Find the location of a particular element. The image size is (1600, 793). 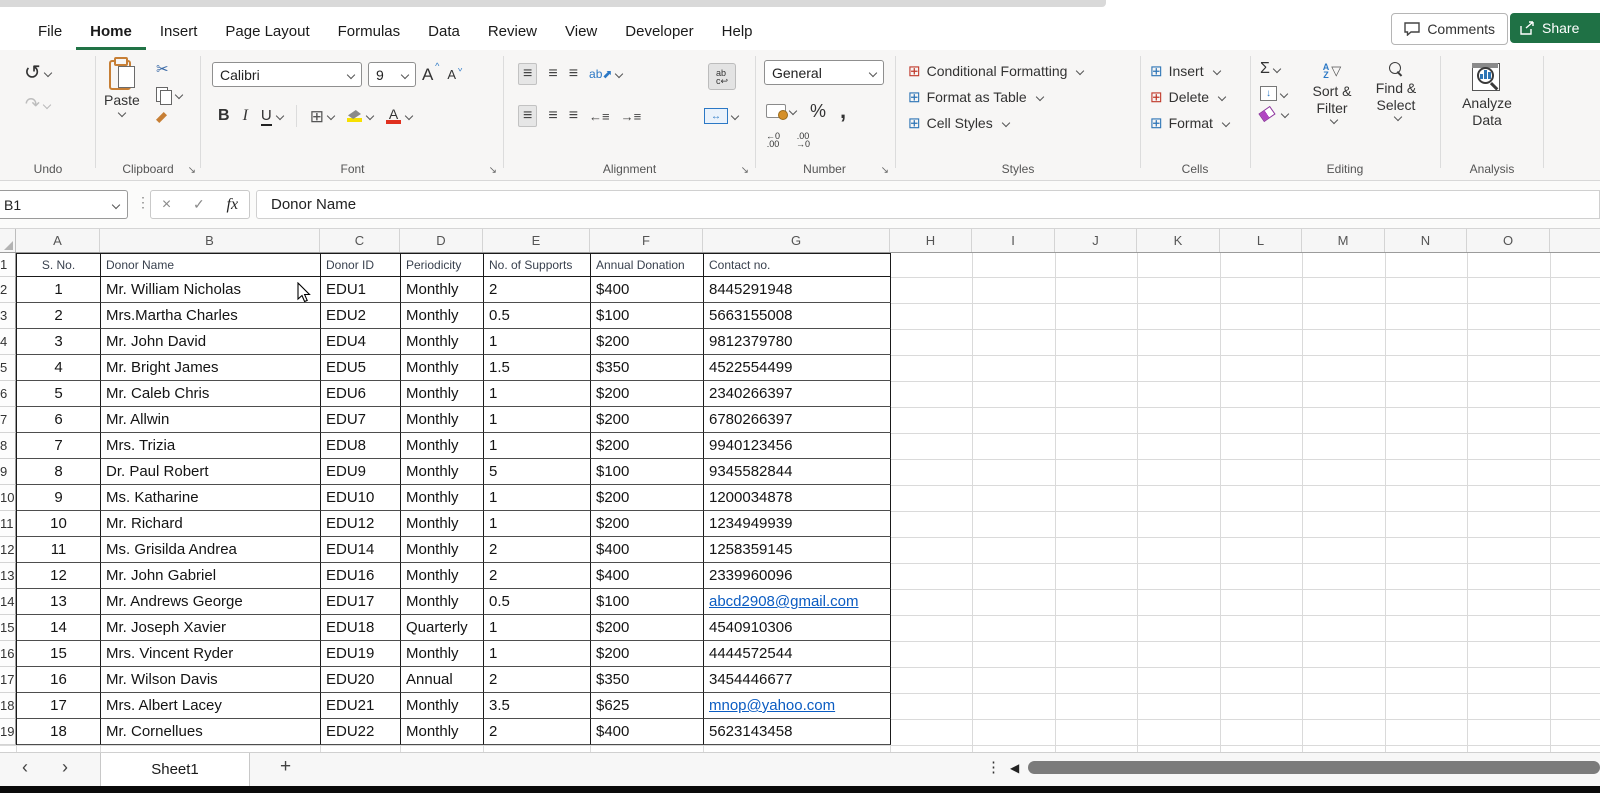

row-header-11: 11 is located at coordinates (8, 524).